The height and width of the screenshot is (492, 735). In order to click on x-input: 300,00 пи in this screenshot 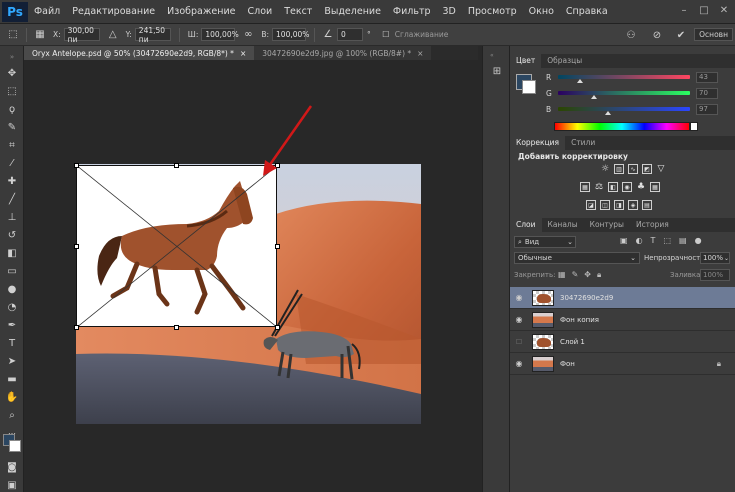, I will do `click(81, 35)`.